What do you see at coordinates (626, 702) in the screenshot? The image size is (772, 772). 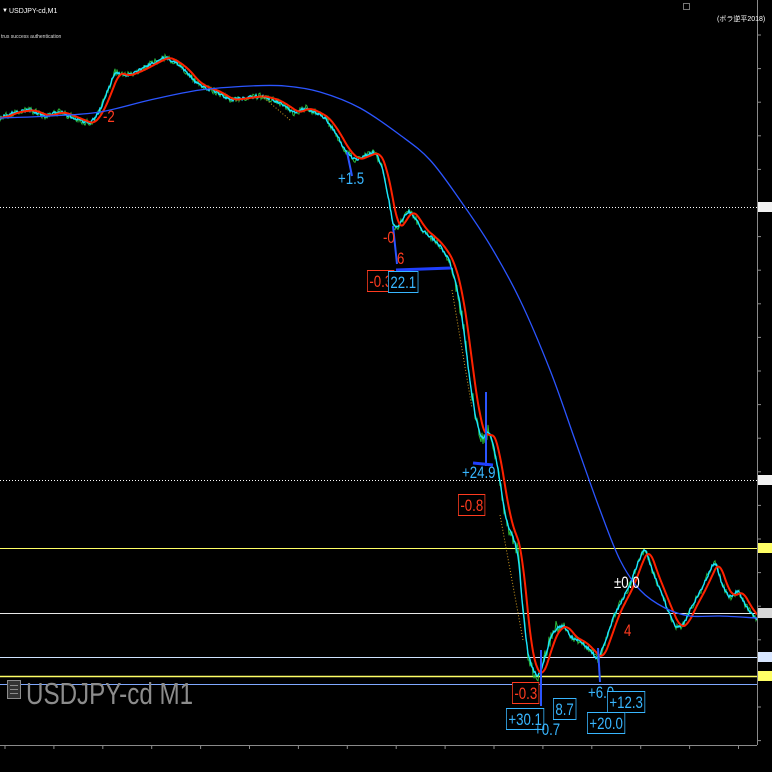 I see `trade-label-box: +12.3` at bounding box center [626, 702].